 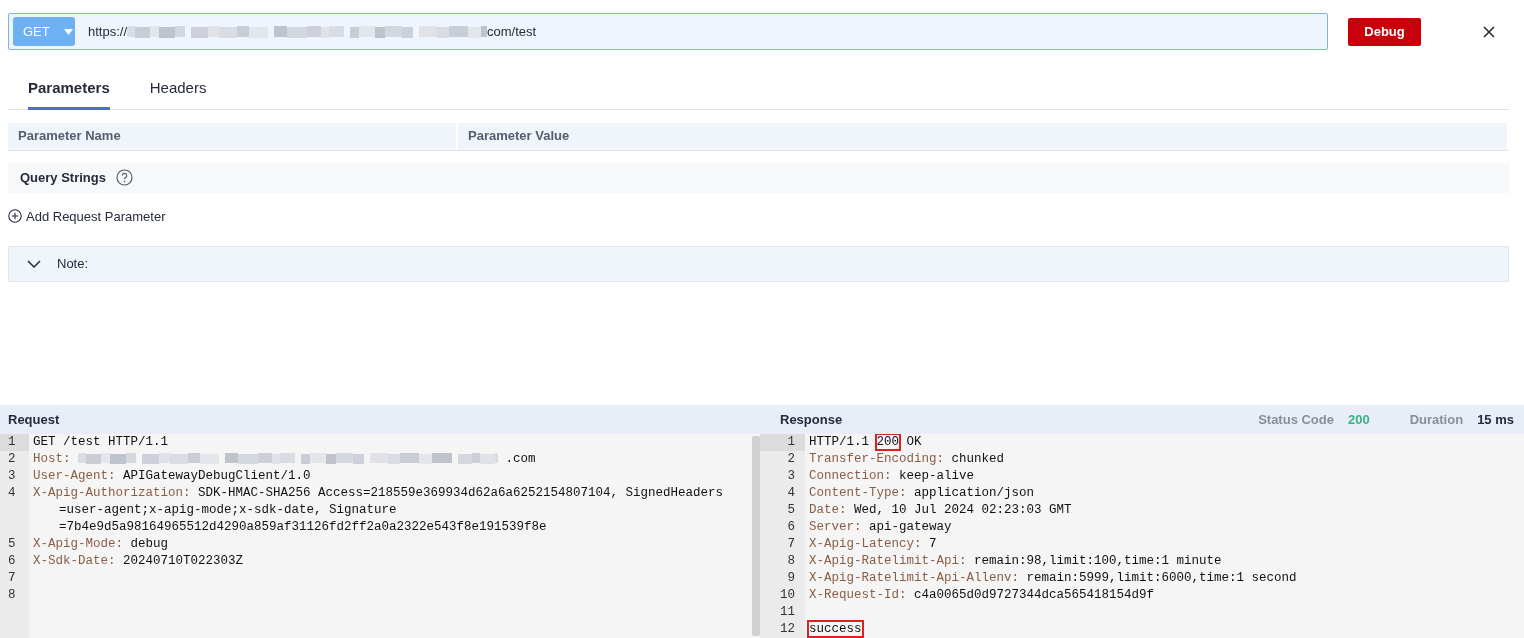 I want to click on line-number: 12, so click(x=787, y=629).